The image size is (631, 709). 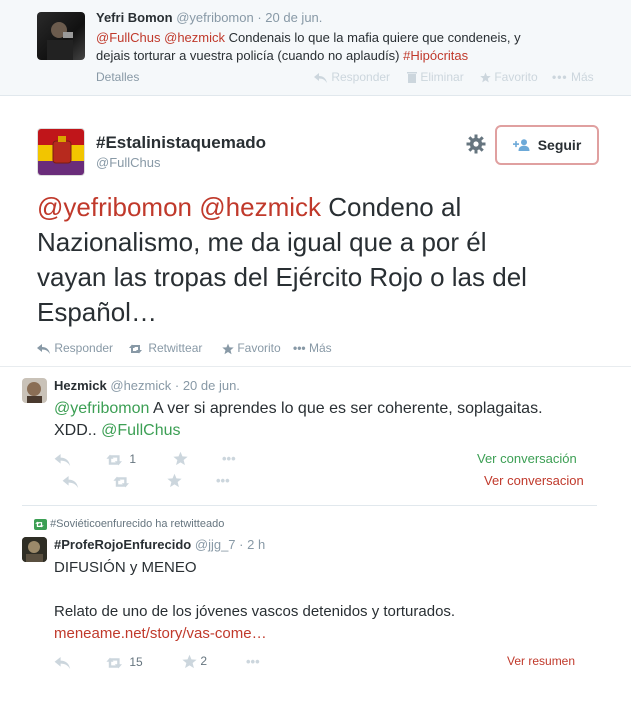 What do you see at coordinates (435, 55) in the screenshot?
I see `hashtag-link: #Hipócritas` at bounding box center [435, 55].